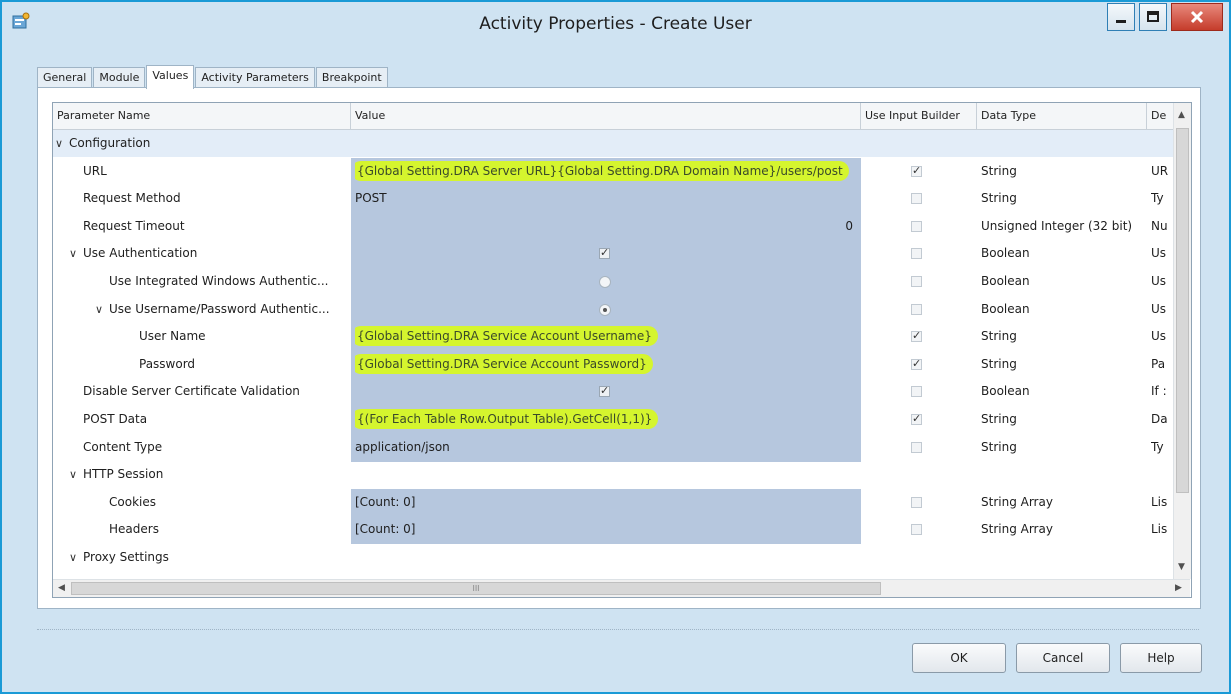 This screenshot has height=694, width=1231. Describe the element at coordinates (216, 391) in the screenshot. I see `parameter-name-cell: Disable Server Certificate Validation` at that location.